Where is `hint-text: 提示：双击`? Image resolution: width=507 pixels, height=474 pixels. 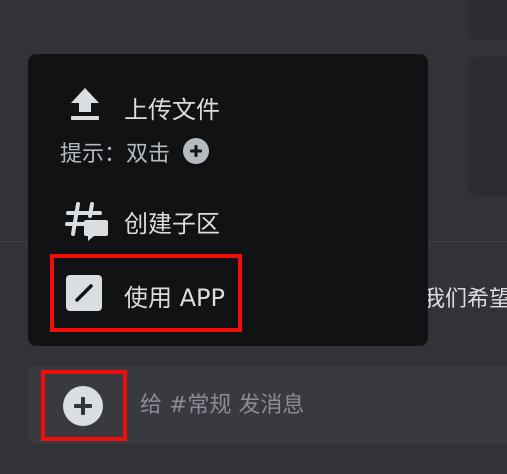
hint-text: 提示：双击 is located at coordinates (115, 154).